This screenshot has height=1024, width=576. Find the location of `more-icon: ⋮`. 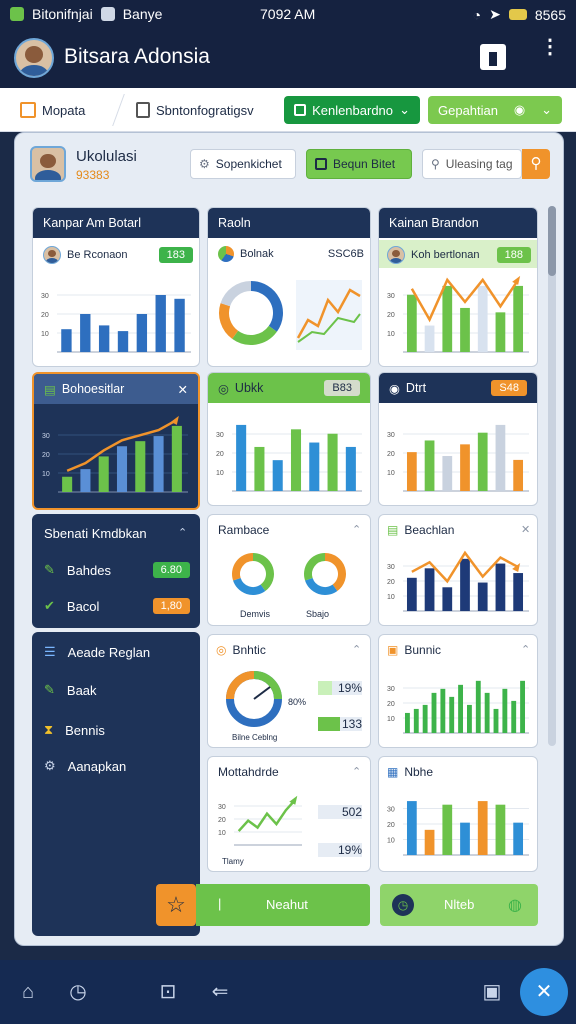

more-icon: ⋮ is located at coordinates (550, 47).